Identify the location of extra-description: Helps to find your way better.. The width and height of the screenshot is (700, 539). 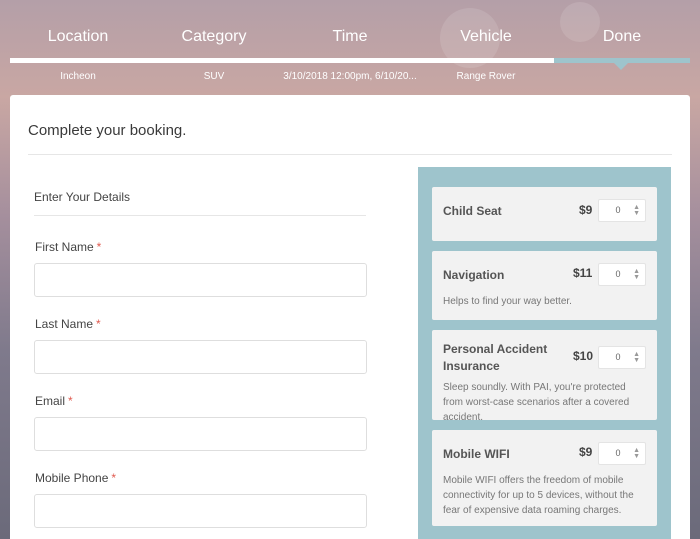
(507, 301).